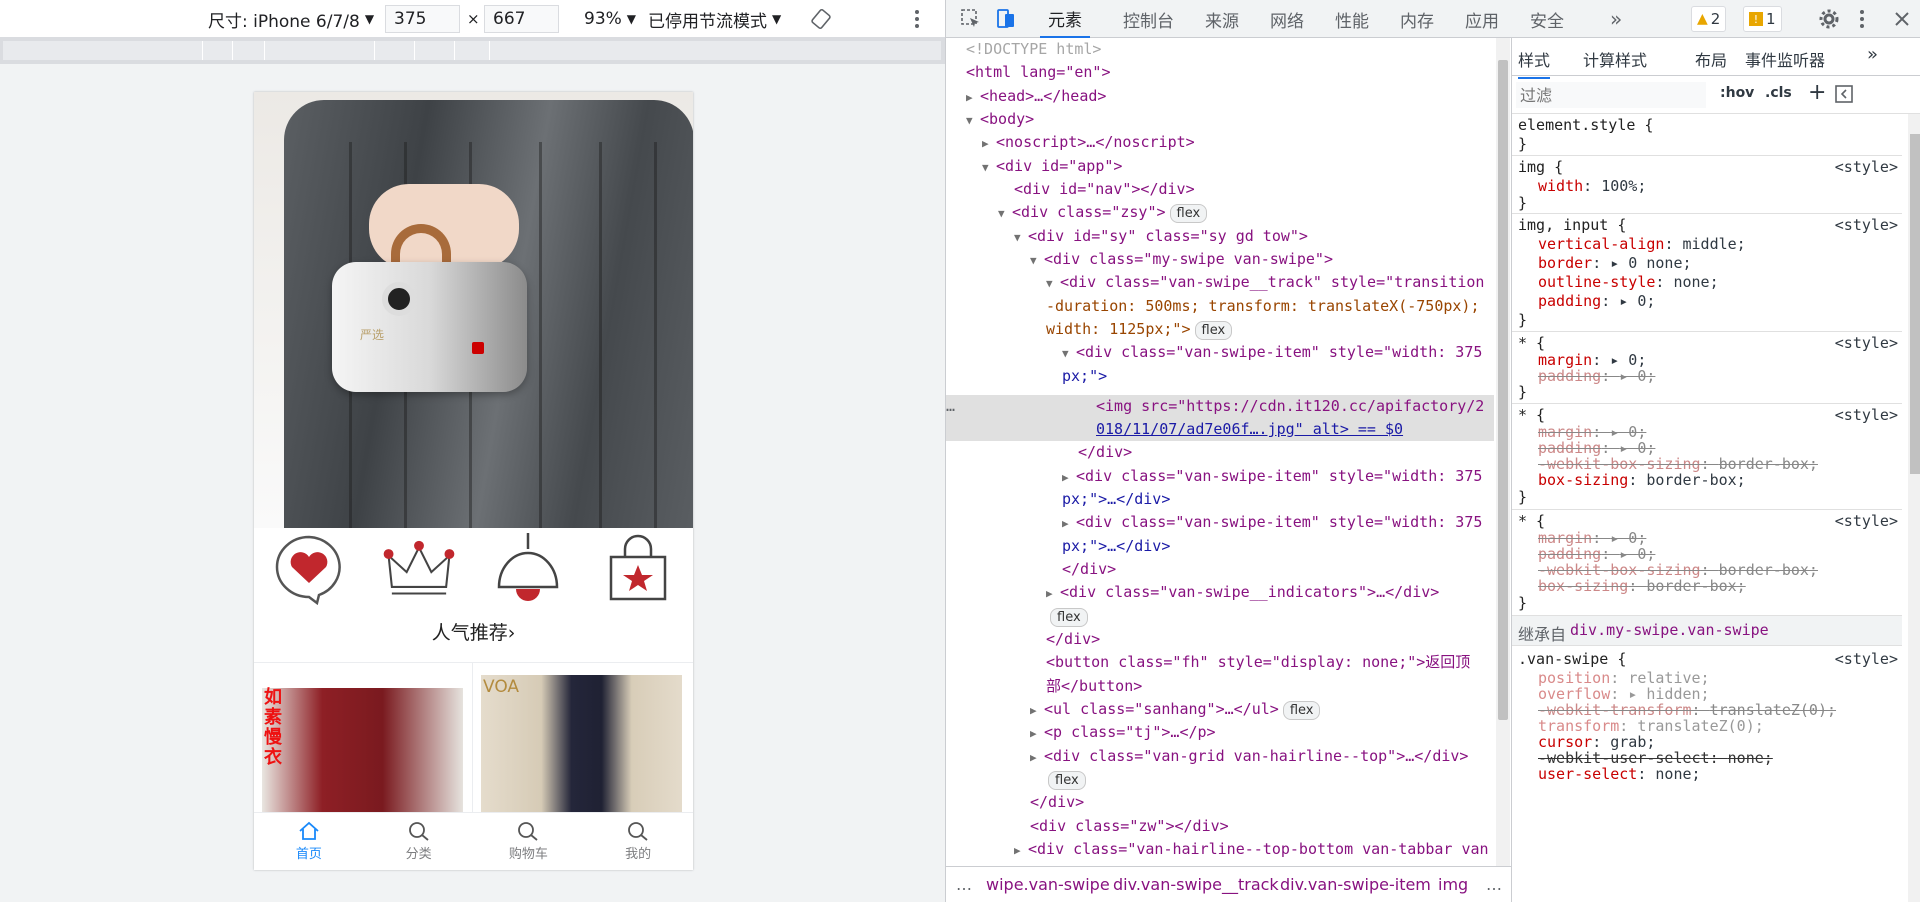  I want to click on tab-elements: 元素, so click(1065, 19).